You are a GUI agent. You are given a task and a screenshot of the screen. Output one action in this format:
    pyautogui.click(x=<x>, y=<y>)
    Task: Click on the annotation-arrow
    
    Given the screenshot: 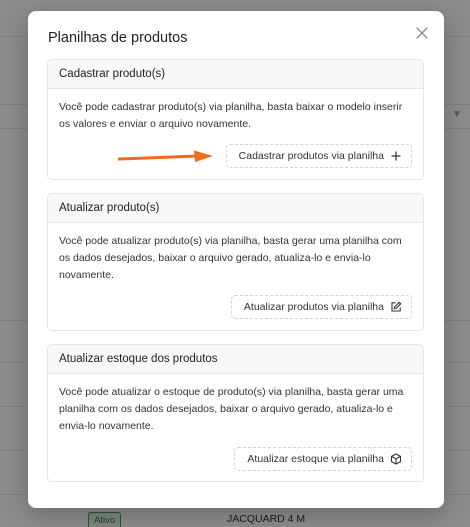 What is the action you would take?
    pyautogui.click(x=165, y=156)
    